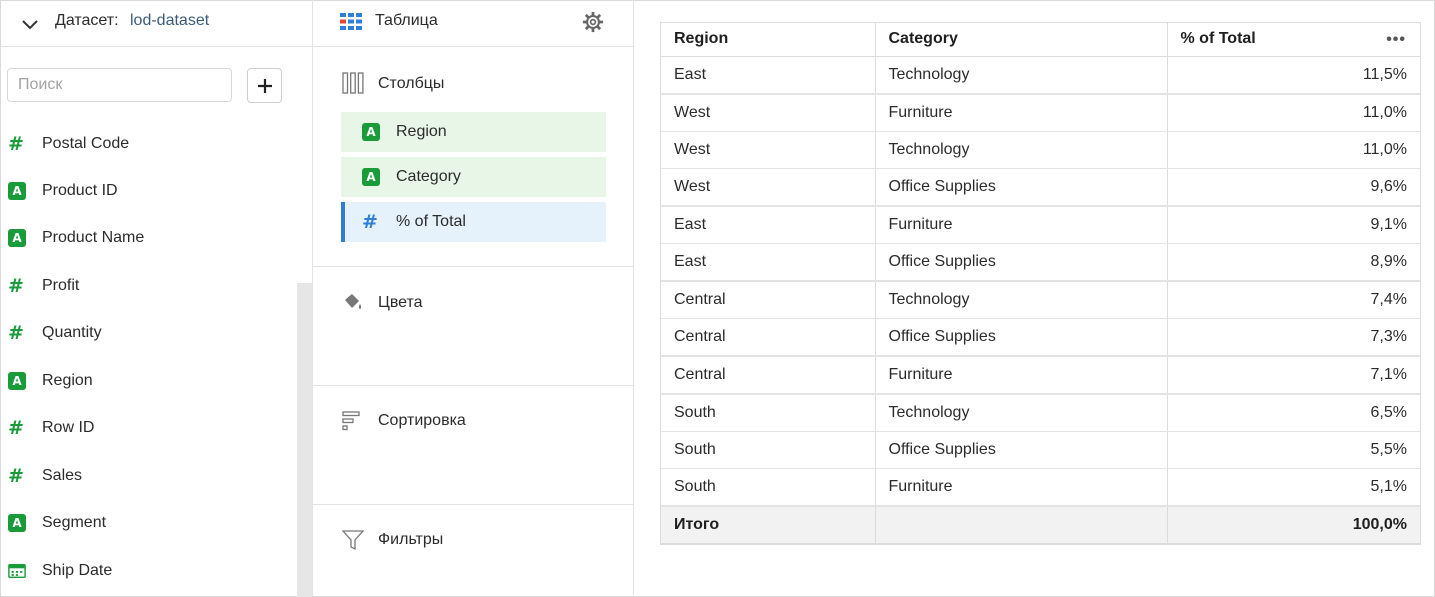  I want to click on chip-label: % of Total, so click(431, 221).